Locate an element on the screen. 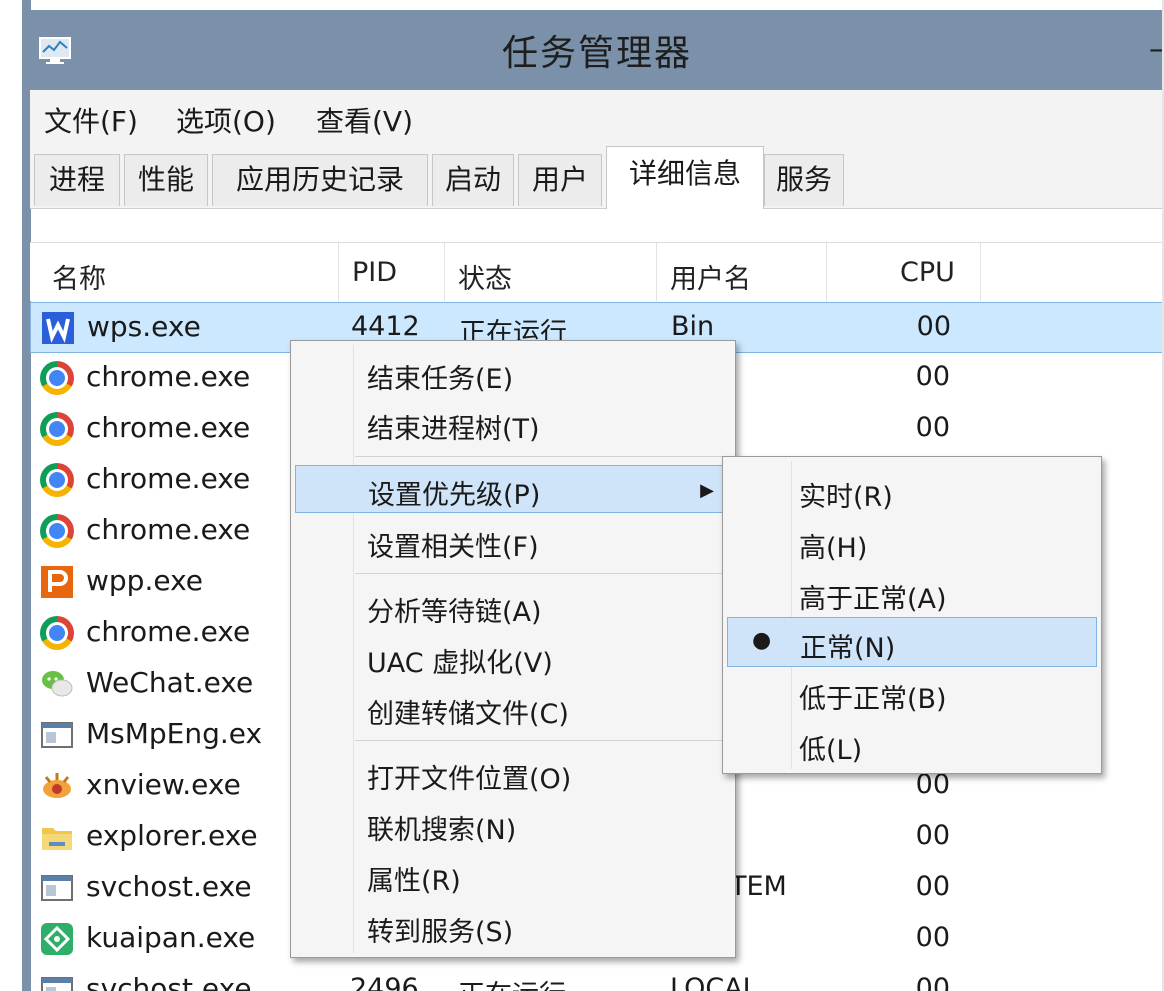 This screenshot has height=991, width=1164. wpp-icon is located at coordinates (57, 582).